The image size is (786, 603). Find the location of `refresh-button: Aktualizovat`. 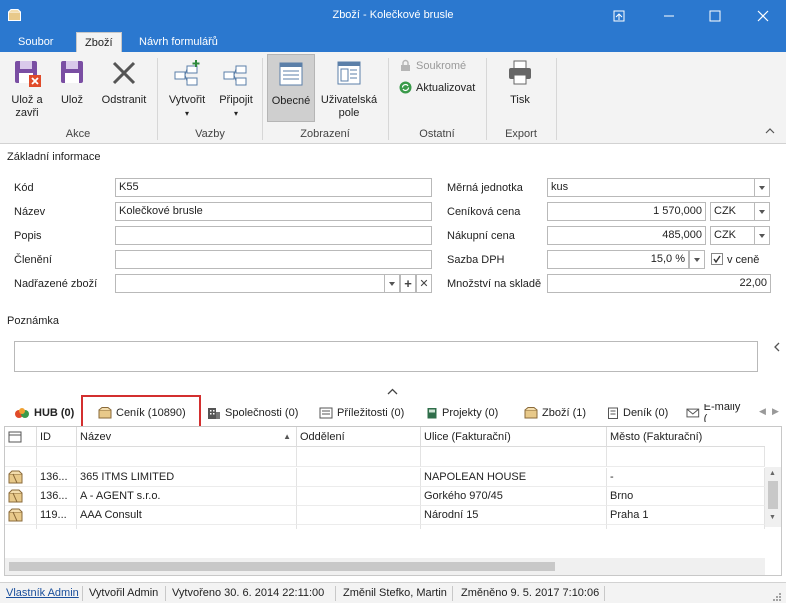

refresh-button: Aktualizovat is located at coordinates (437, 87).